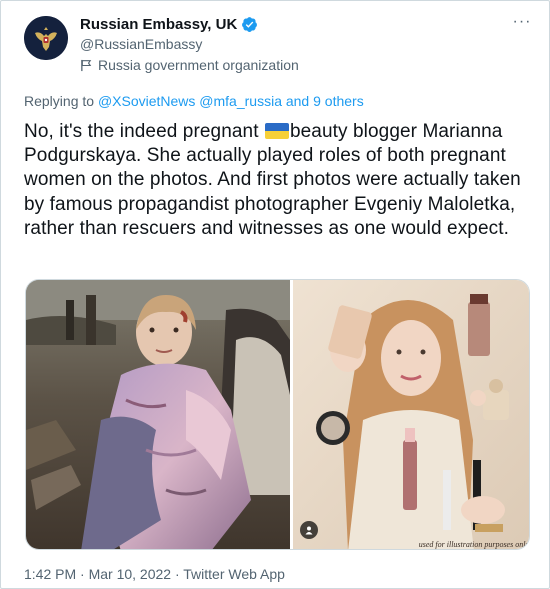  I want to click on verified-badge-icon, so click(250, 24).